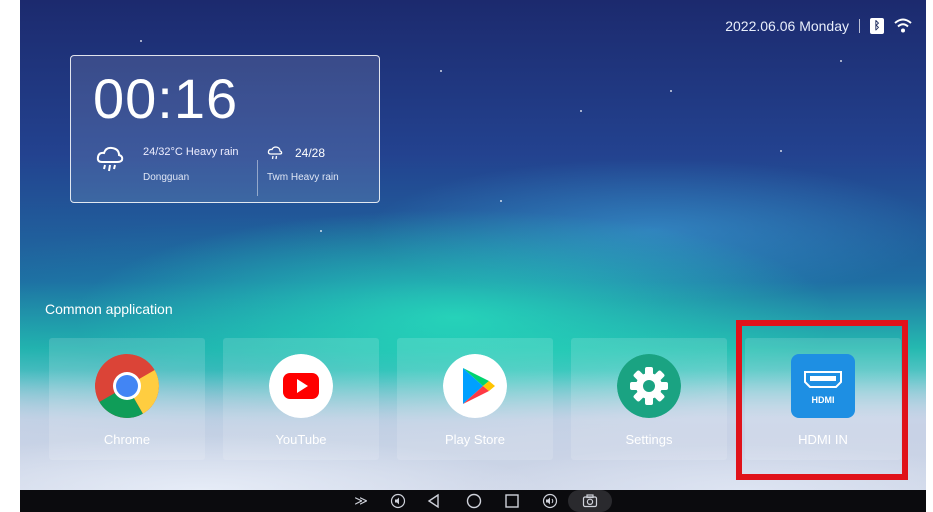  Describe the element at coordinates (166, 177) in the screenshot. I see `weather-city: Dongguan` at that location.